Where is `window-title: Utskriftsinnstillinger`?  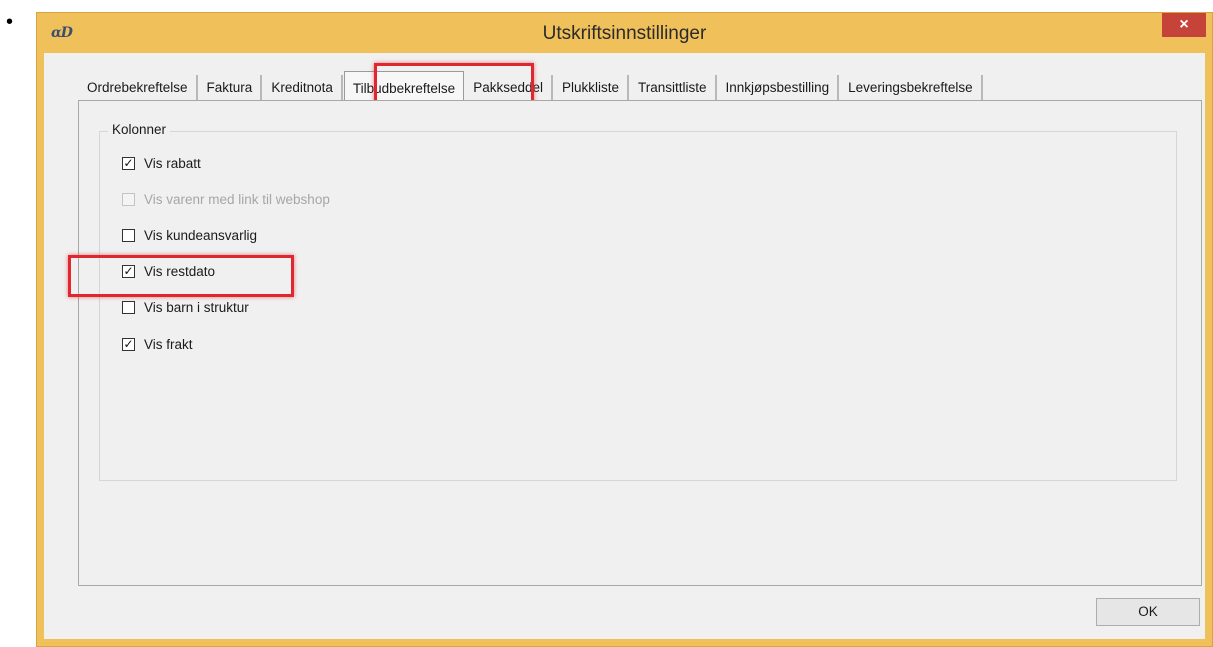
window-title: Utskriftsinnstillinger is located at coordinates (624, 33).